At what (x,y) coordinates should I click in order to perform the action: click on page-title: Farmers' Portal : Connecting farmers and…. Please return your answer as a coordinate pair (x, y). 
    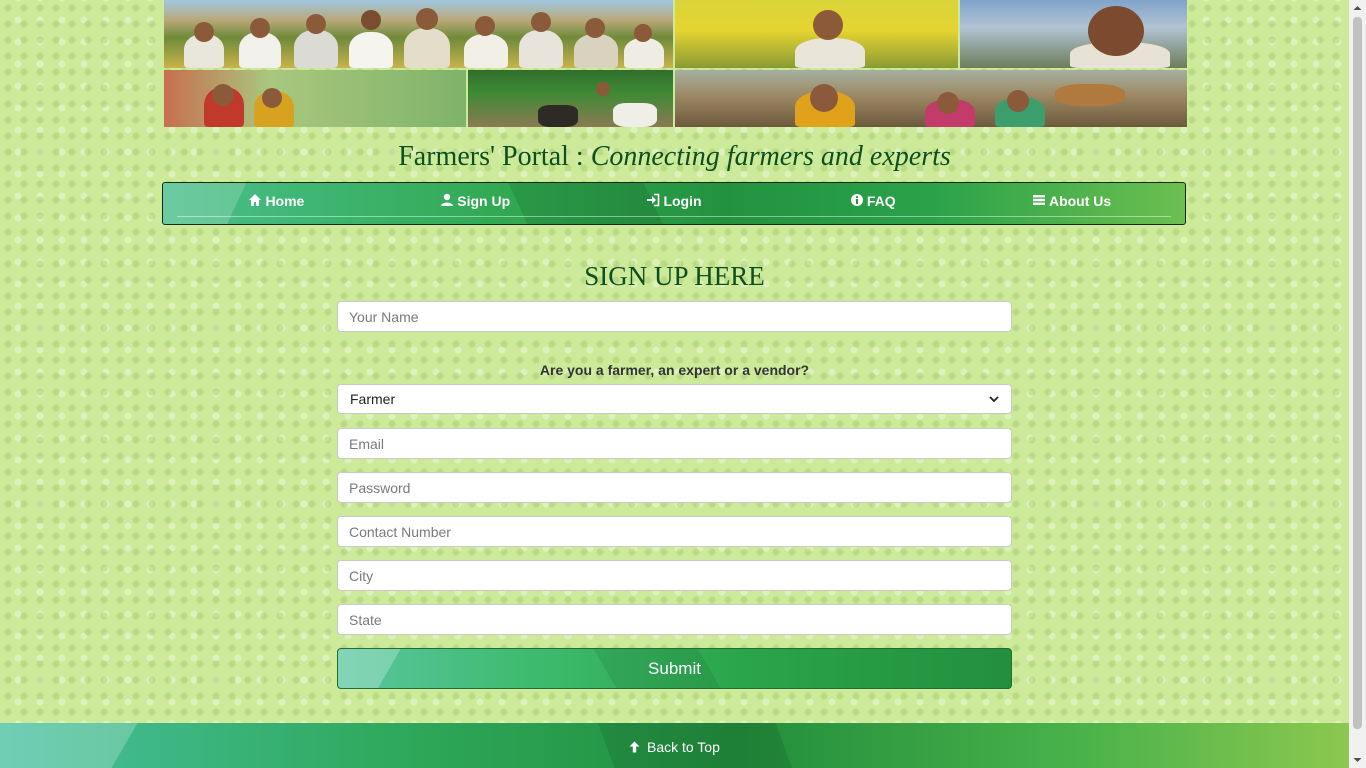
    Looking at the image, I should click on (674, 157).